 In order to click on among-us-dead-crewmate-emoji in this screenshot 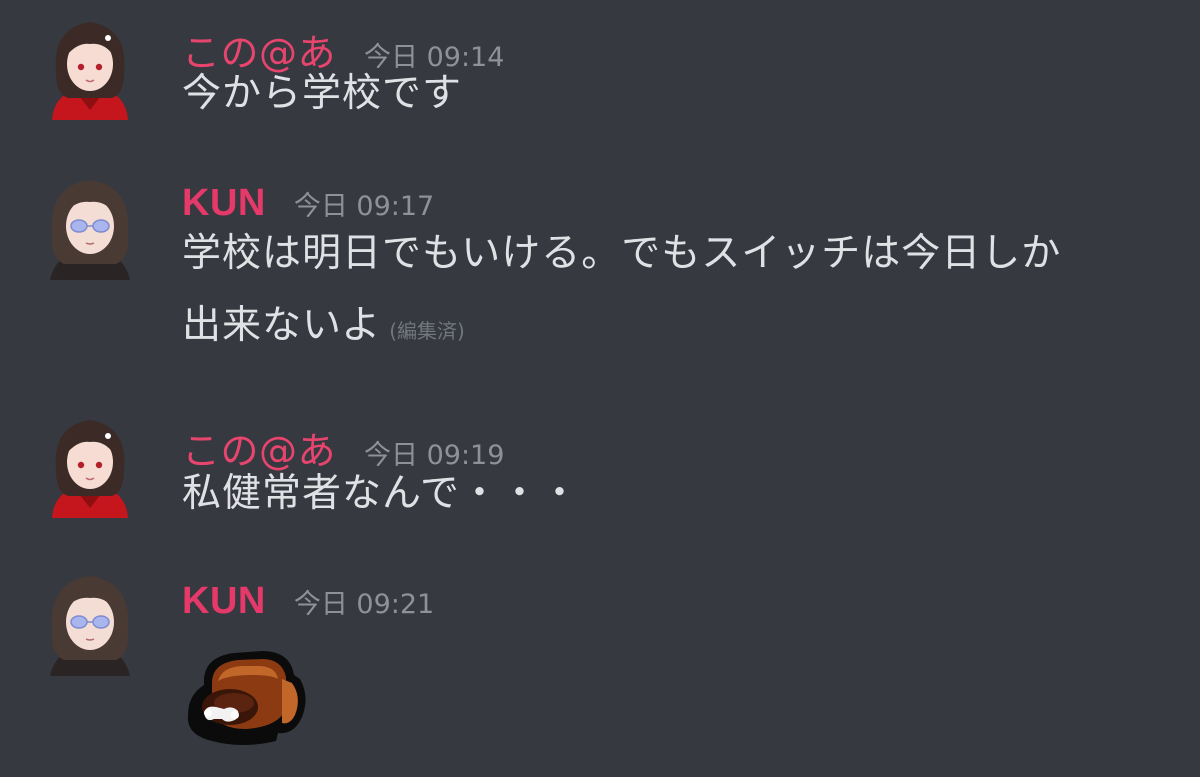, I will do `click(247, 697)`.